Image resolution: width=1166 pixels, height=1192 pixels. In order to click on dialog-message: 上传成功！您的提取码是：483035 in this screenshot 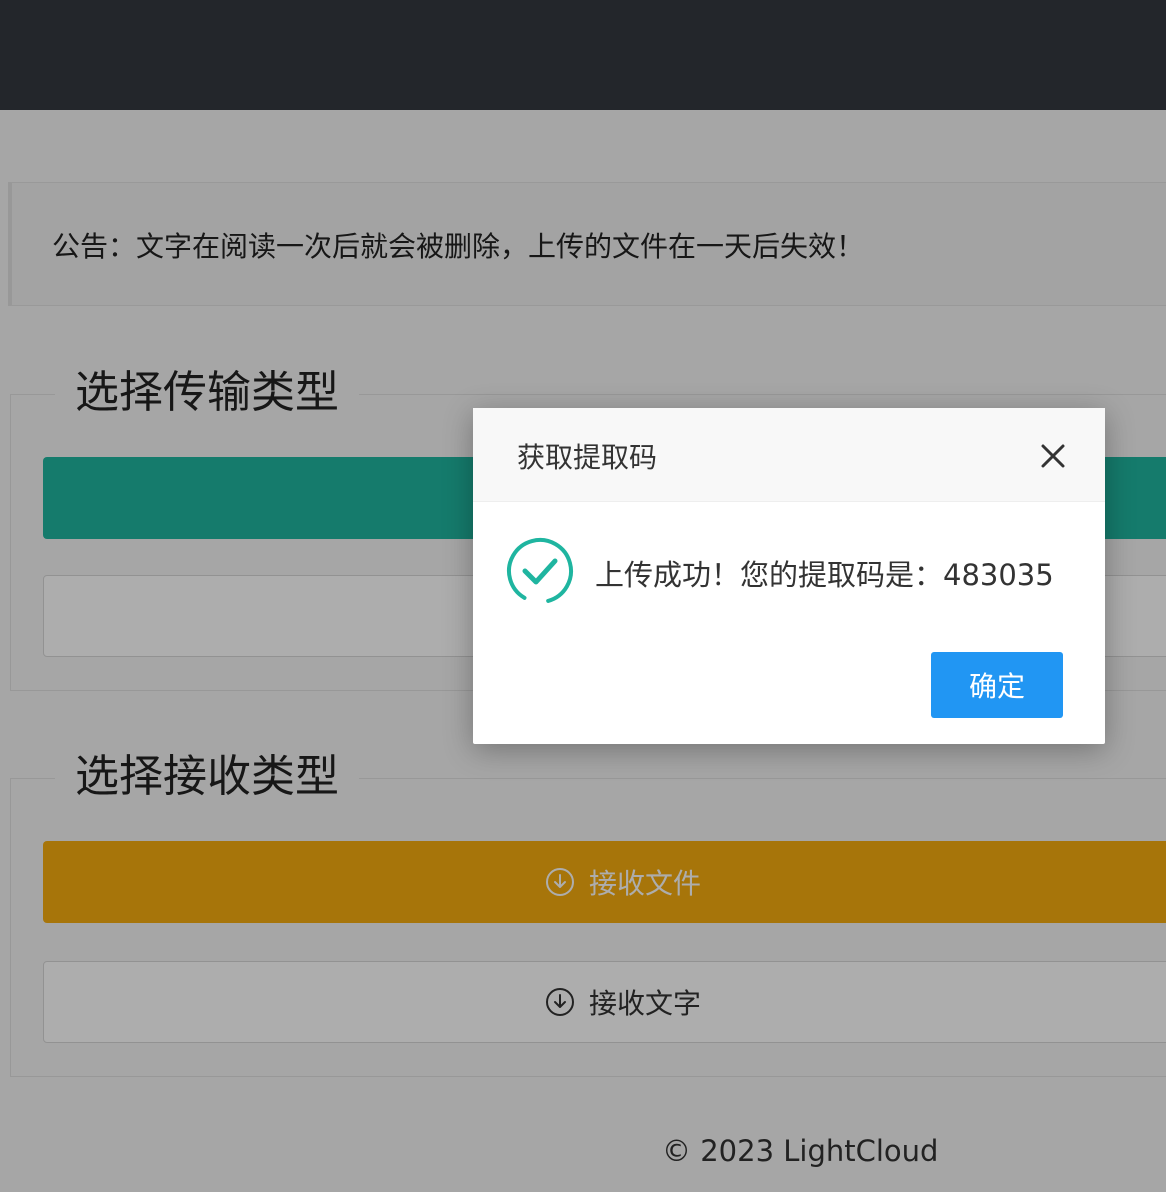, I will do `click(824, 575)`.